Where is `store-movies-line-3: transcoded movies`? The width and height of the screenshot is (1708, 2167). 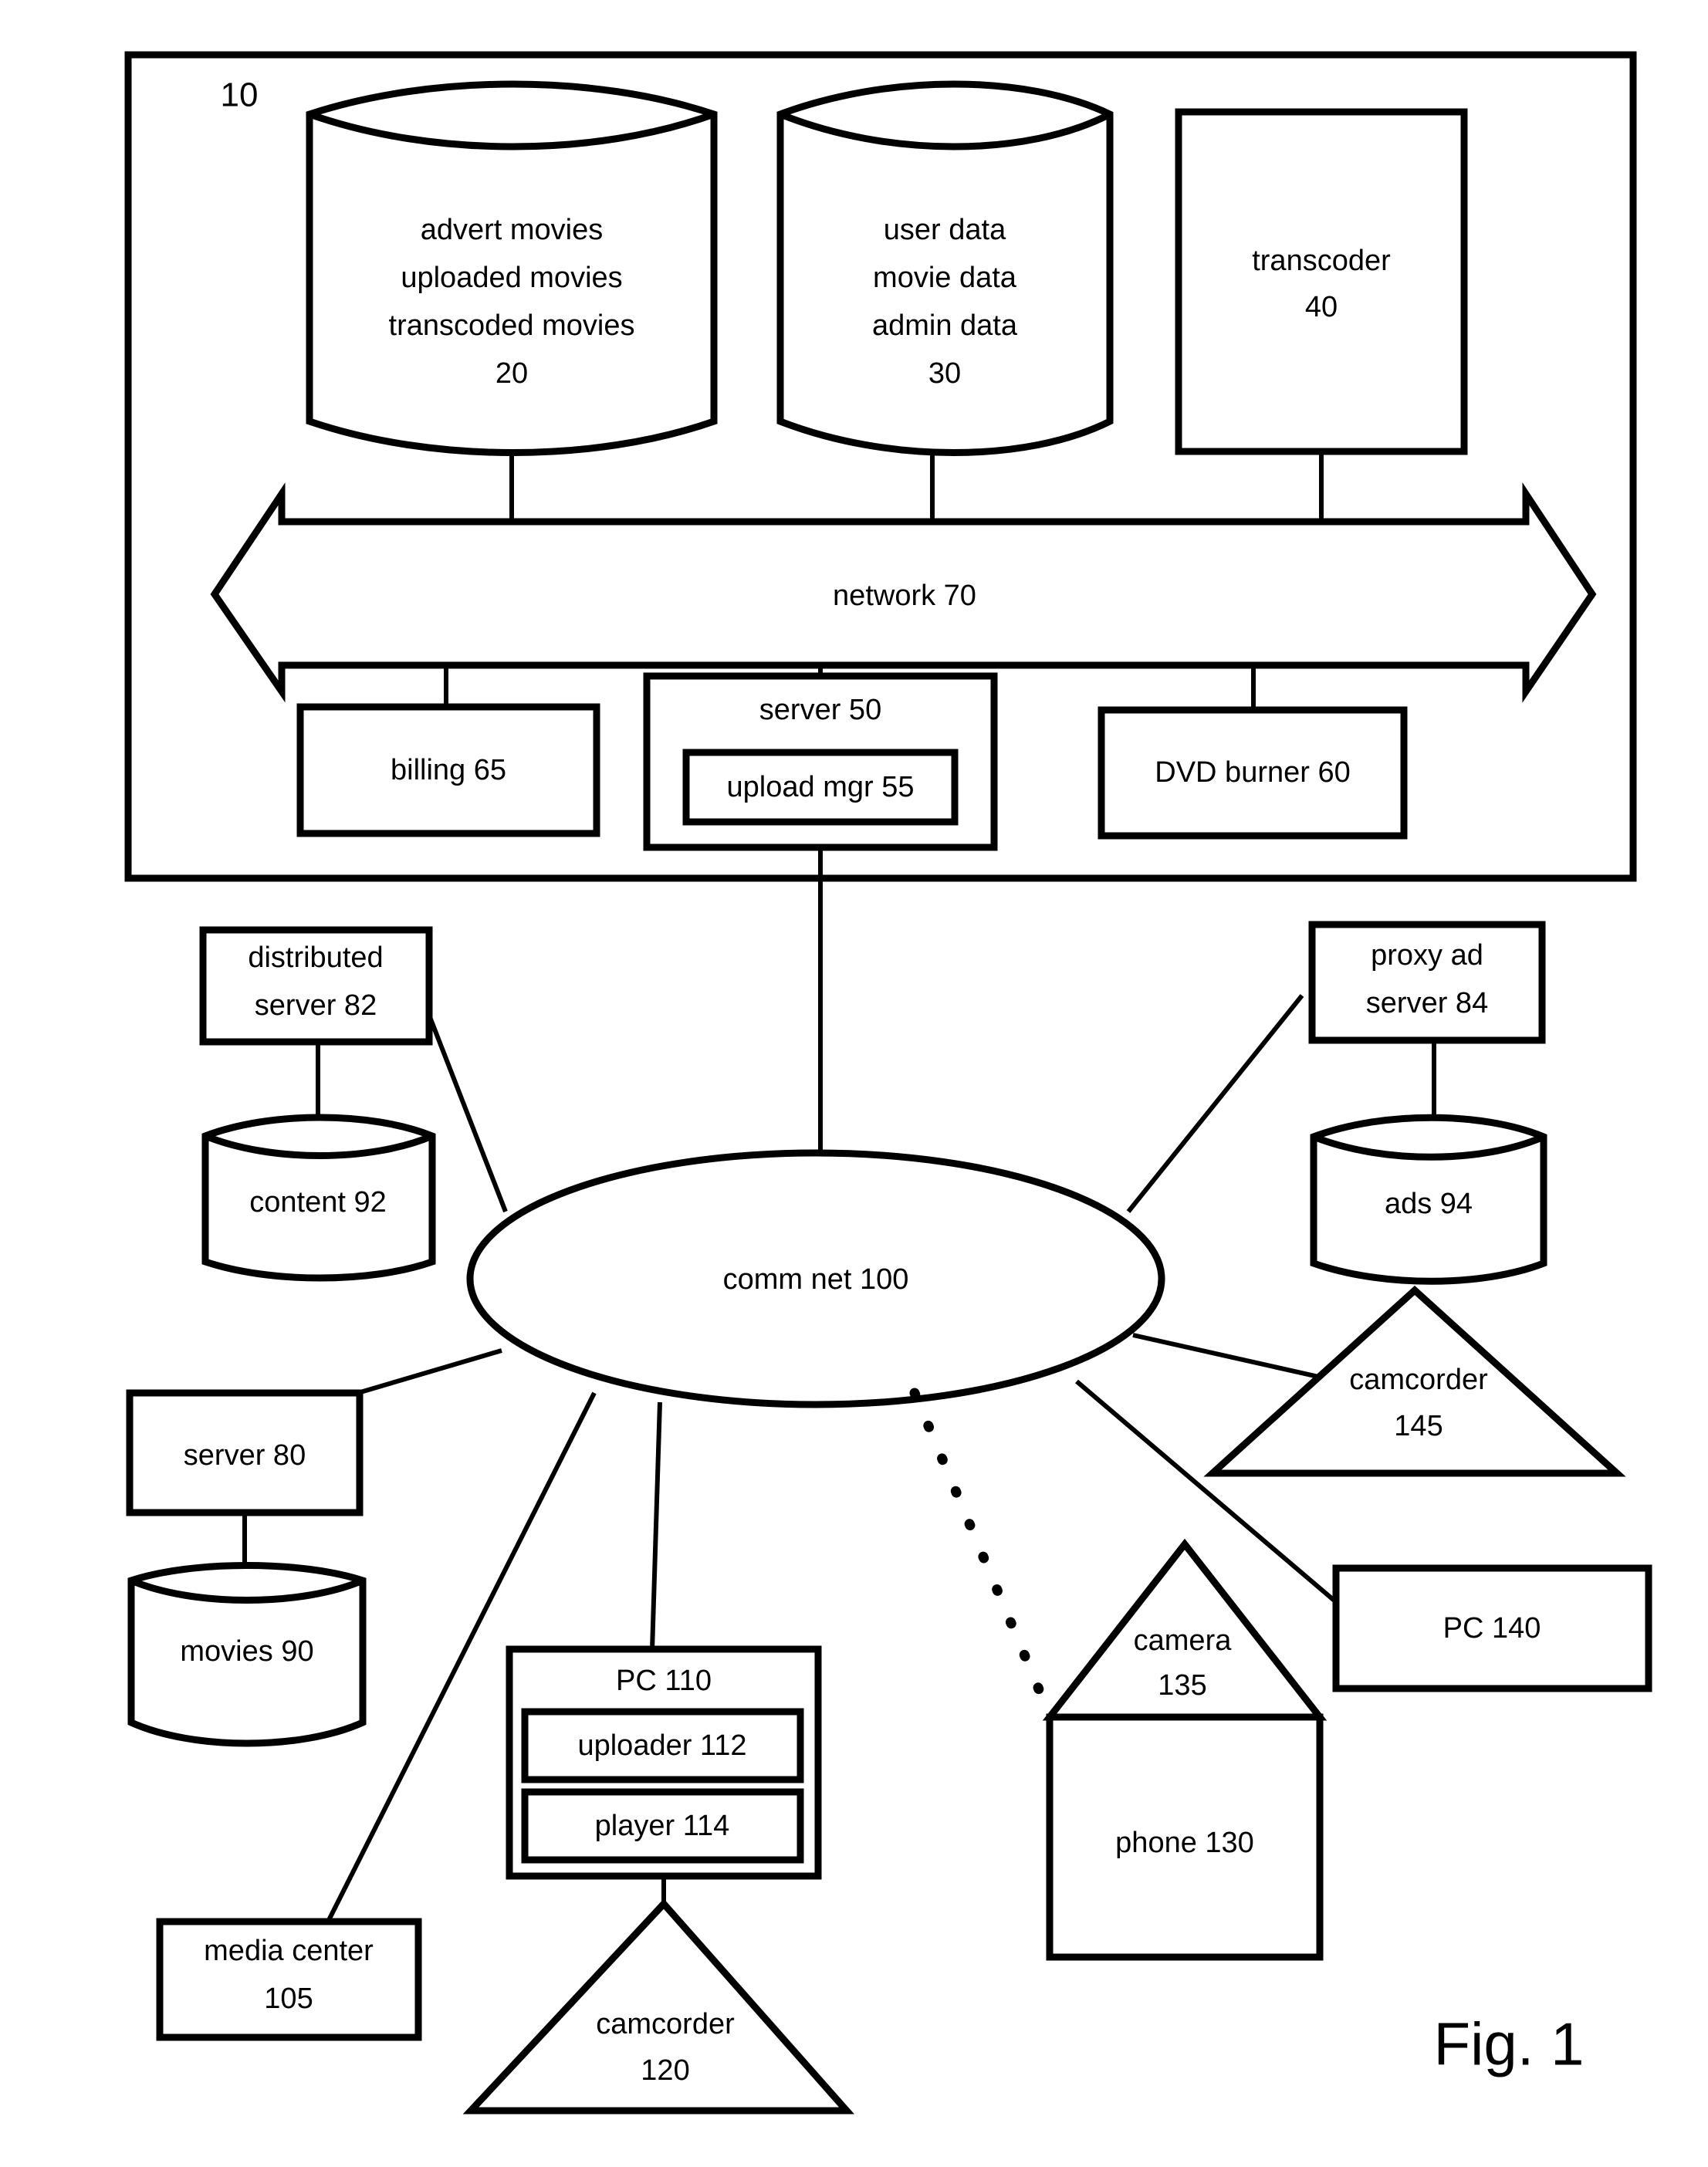
store-movies-line-3: transcoded movies is located at coordinates (512, 325).